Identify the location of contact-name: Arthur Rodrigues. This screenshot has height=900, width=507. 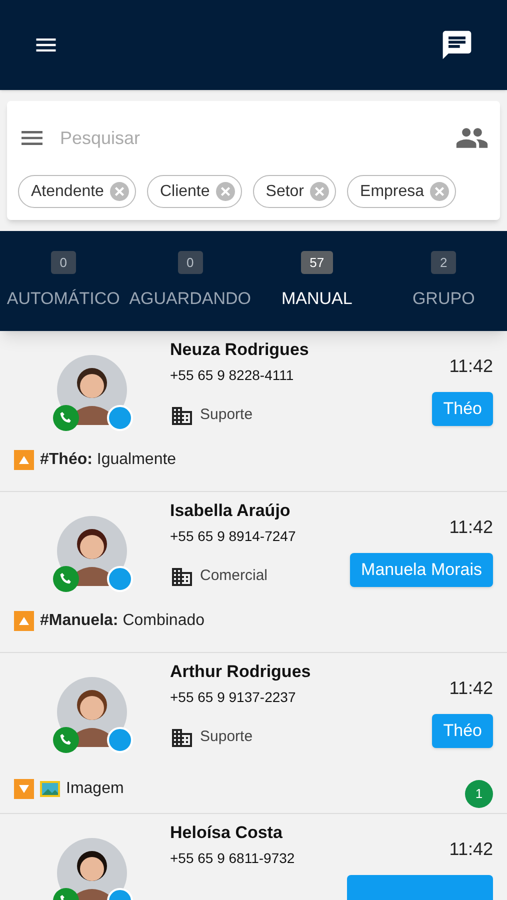
(241, 672).